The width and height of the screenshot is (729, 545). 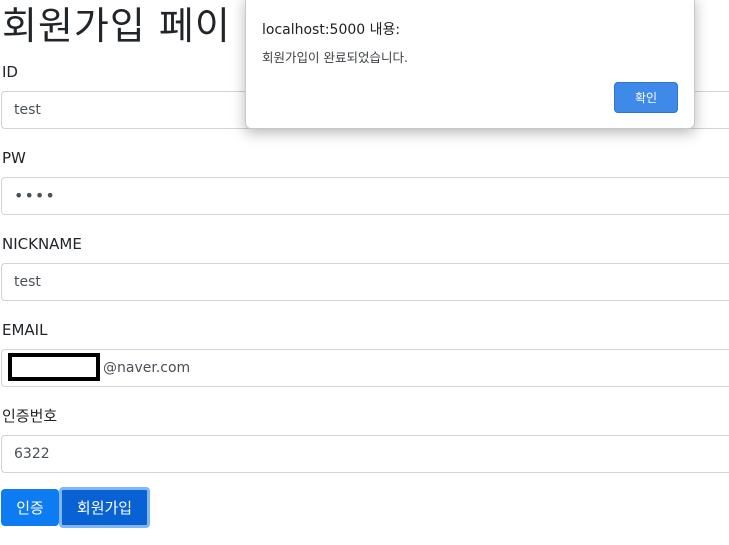 What do you see at coordinates (365, 282) in the screenshot?
I see `nickname-input: test` at bounding box center [365, 282].